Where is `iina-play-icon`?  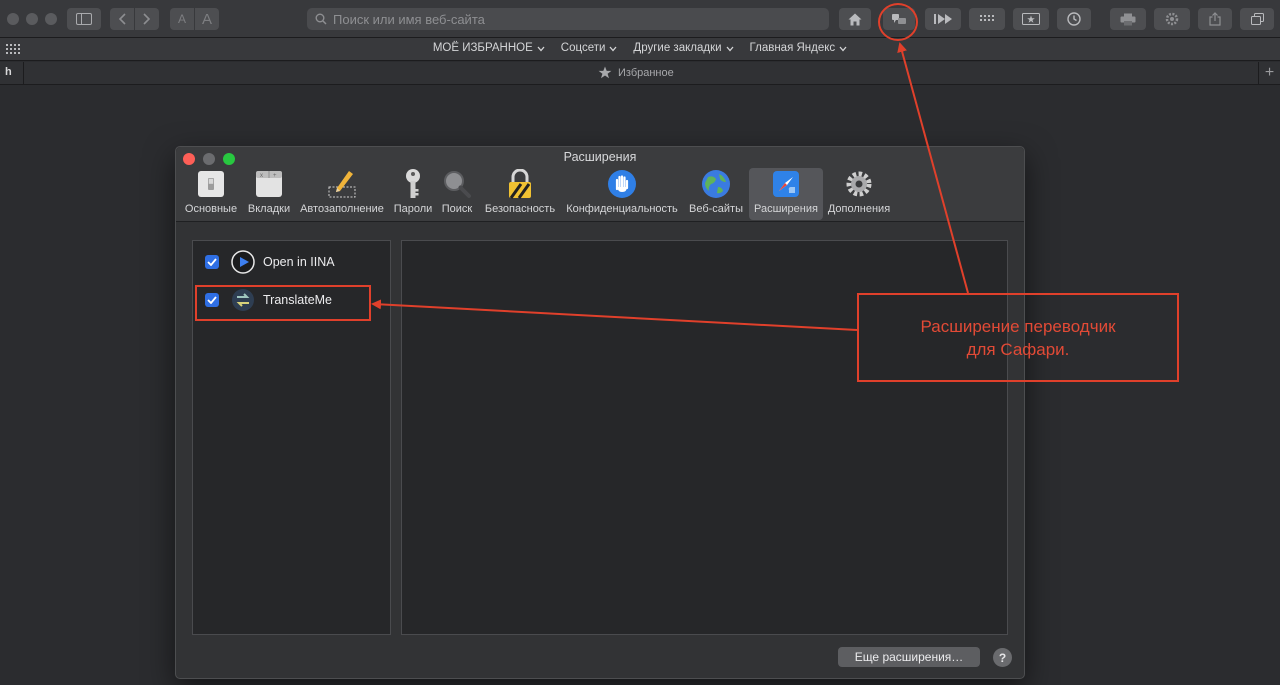
iina-play-icon is located at coordinates (243, 262).